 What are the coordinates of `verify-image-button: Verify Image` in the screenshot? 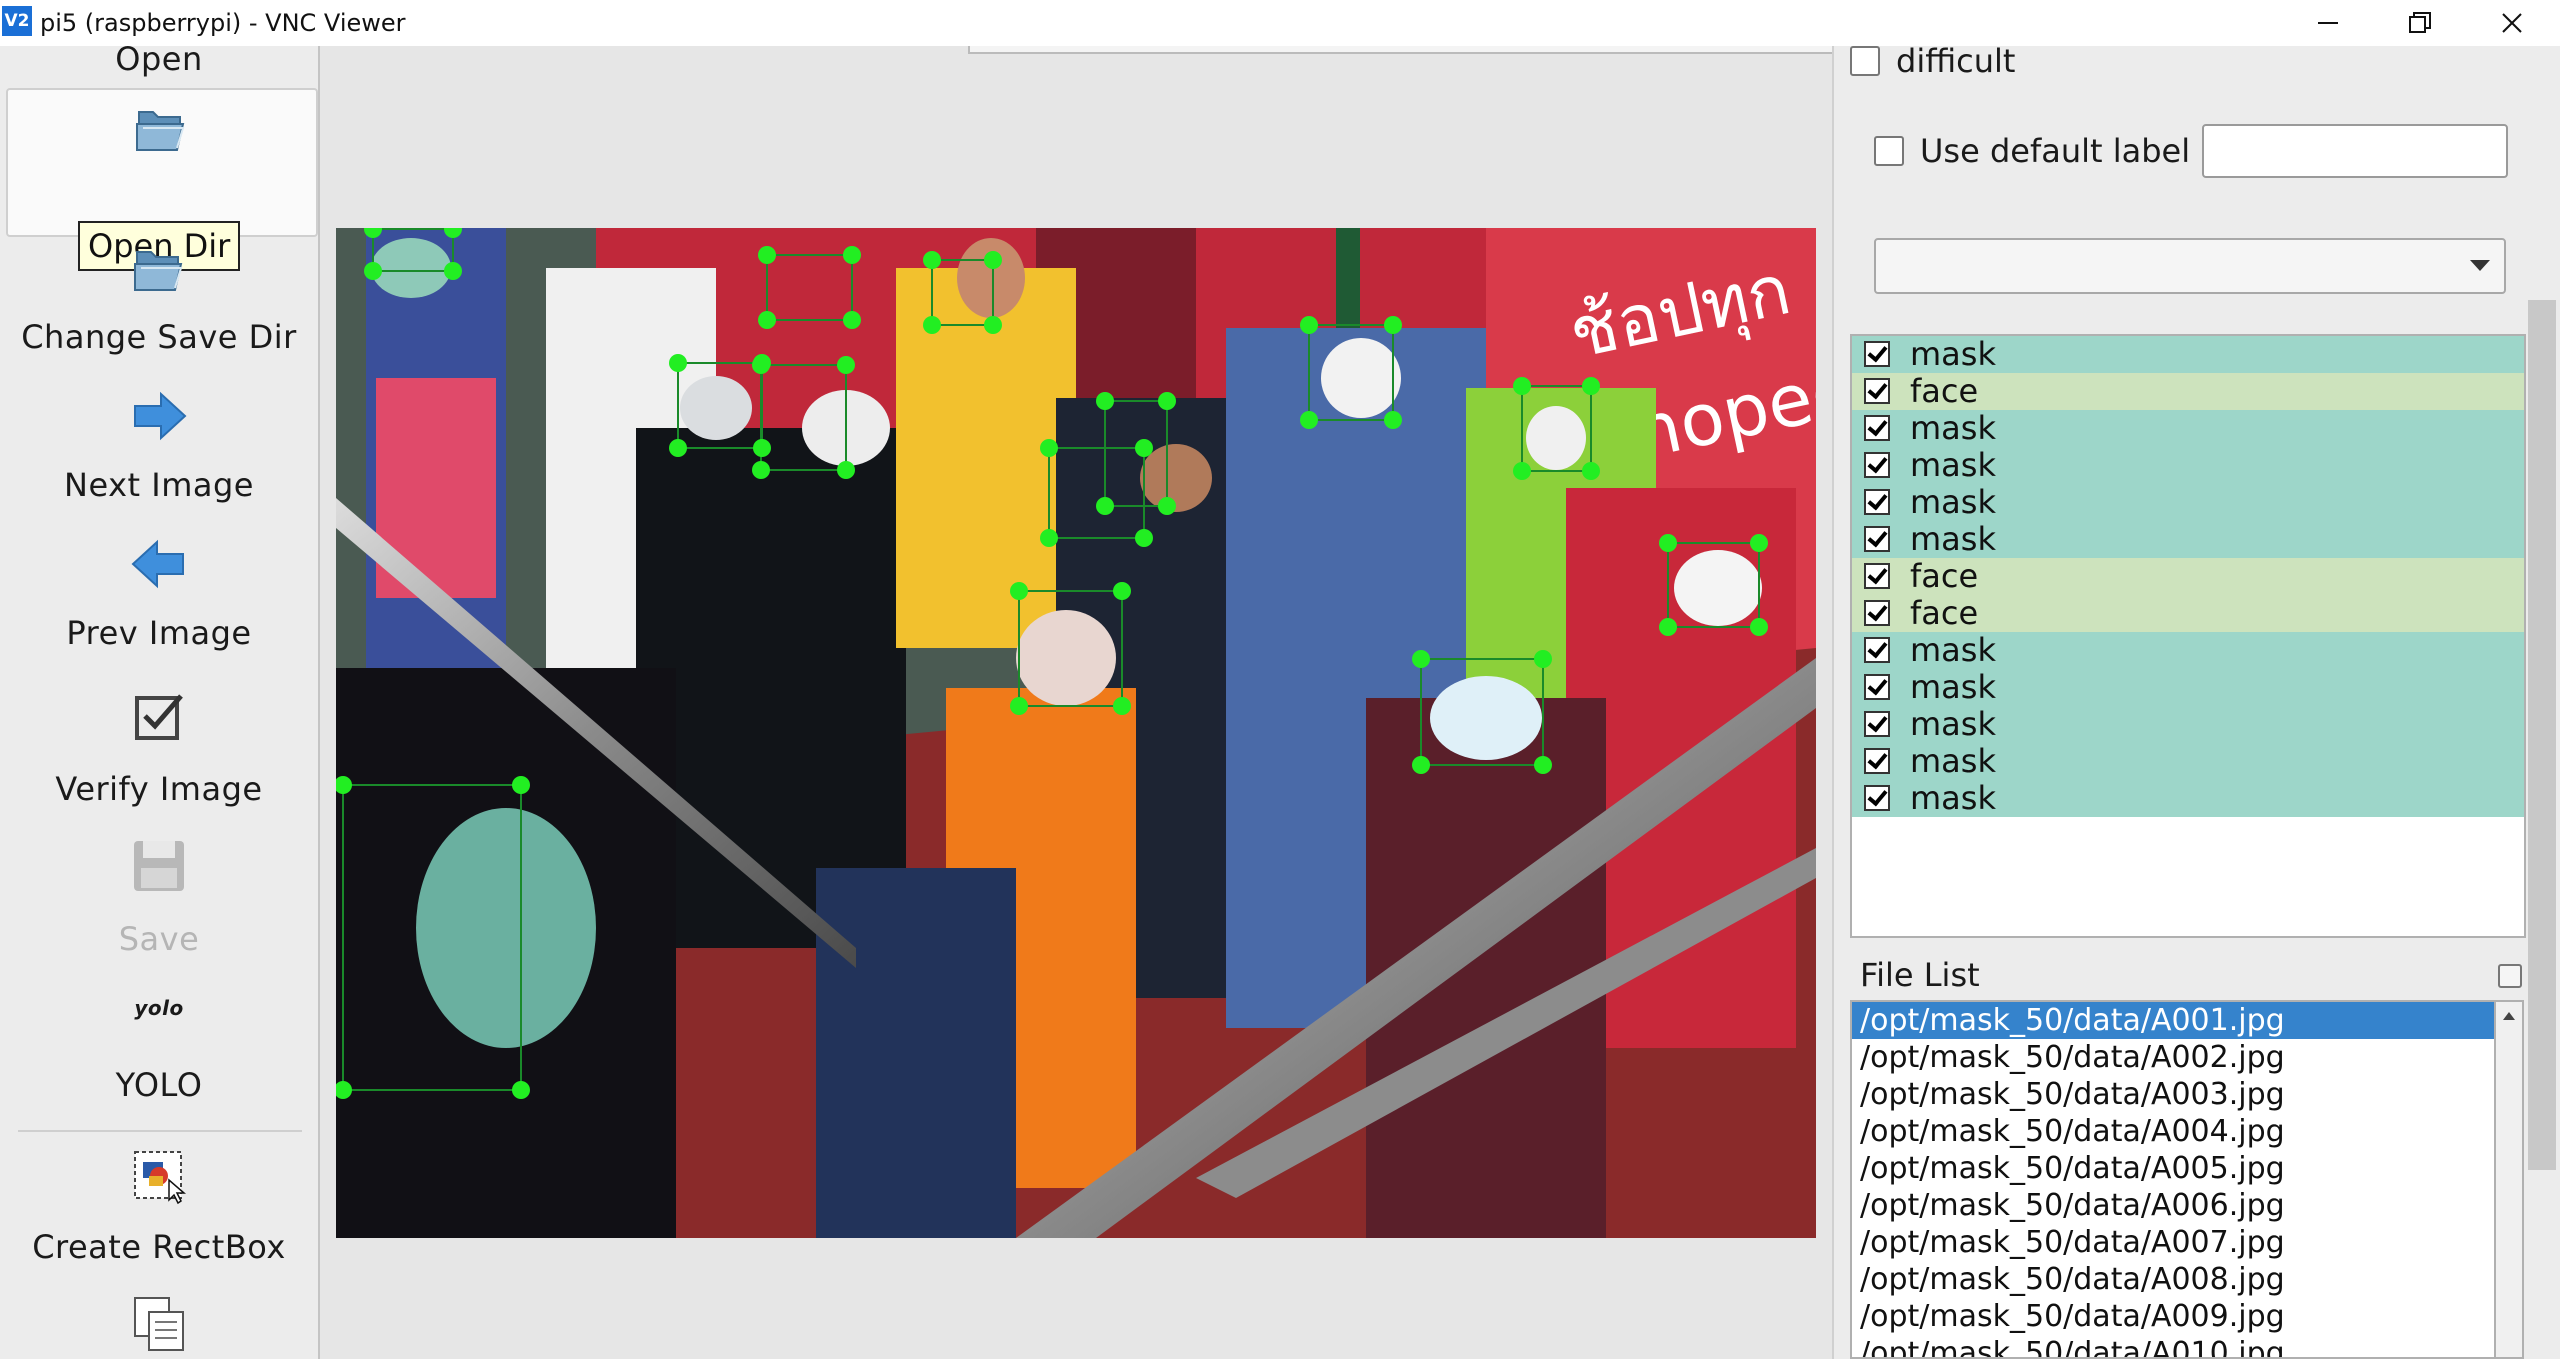 It's located at (159, 751).